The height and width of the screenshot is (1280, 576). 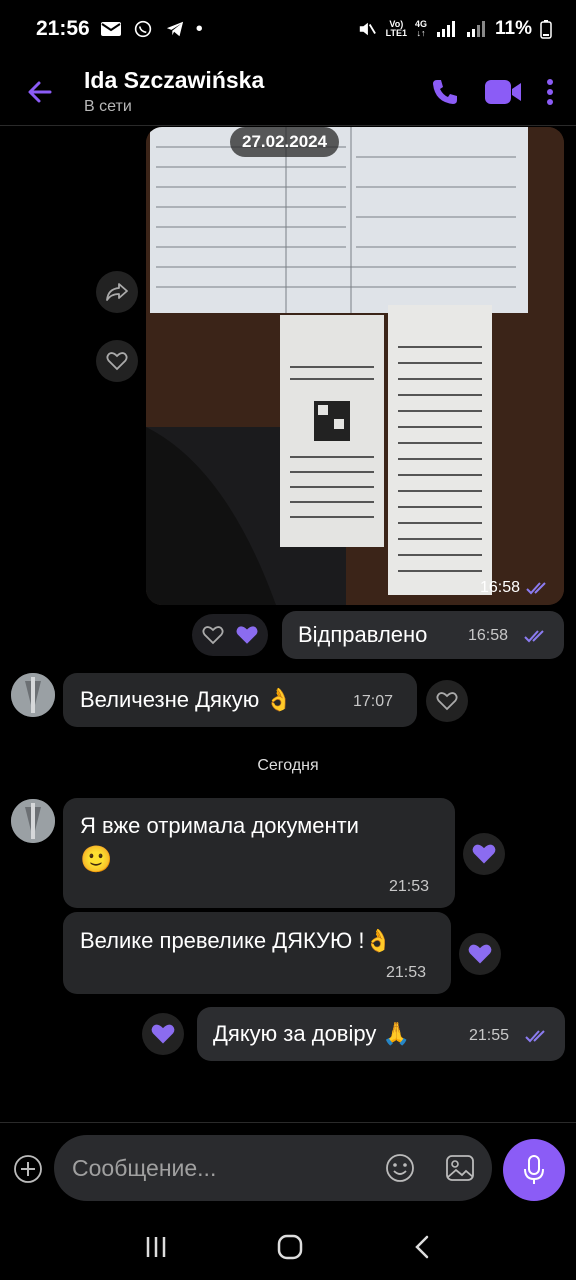 I want to click on network-4g-indicator: 4G ↓↑, so click(x=421, y=28).